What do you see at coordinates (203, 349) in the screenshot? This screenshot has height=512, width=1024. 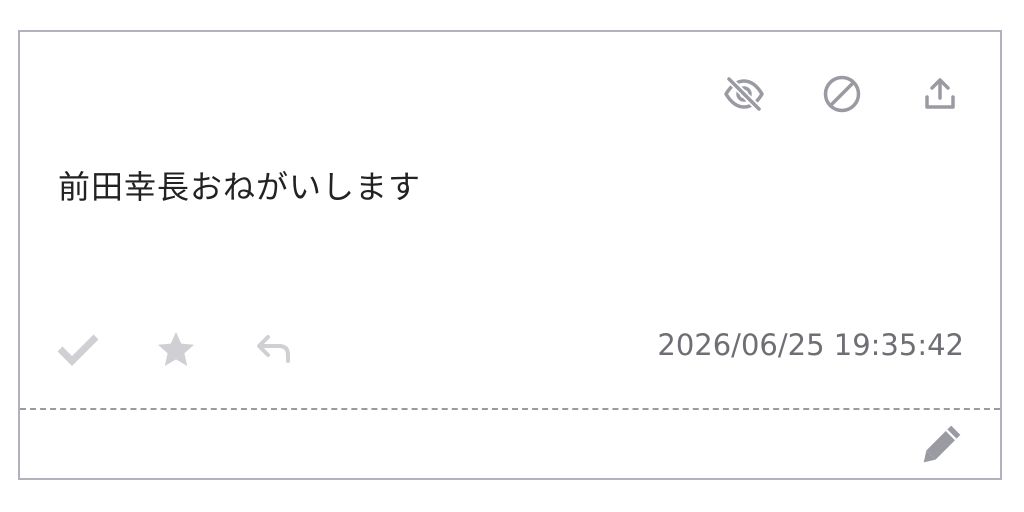 I see `message-bottom-actions` at bounding box center [203, 349].